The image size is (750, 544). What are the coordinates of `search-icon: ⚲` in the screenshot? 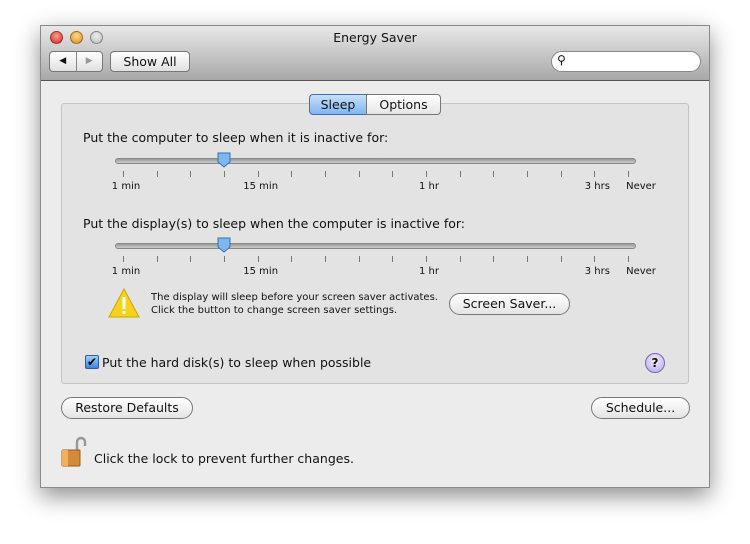 It's located at (561, 60).